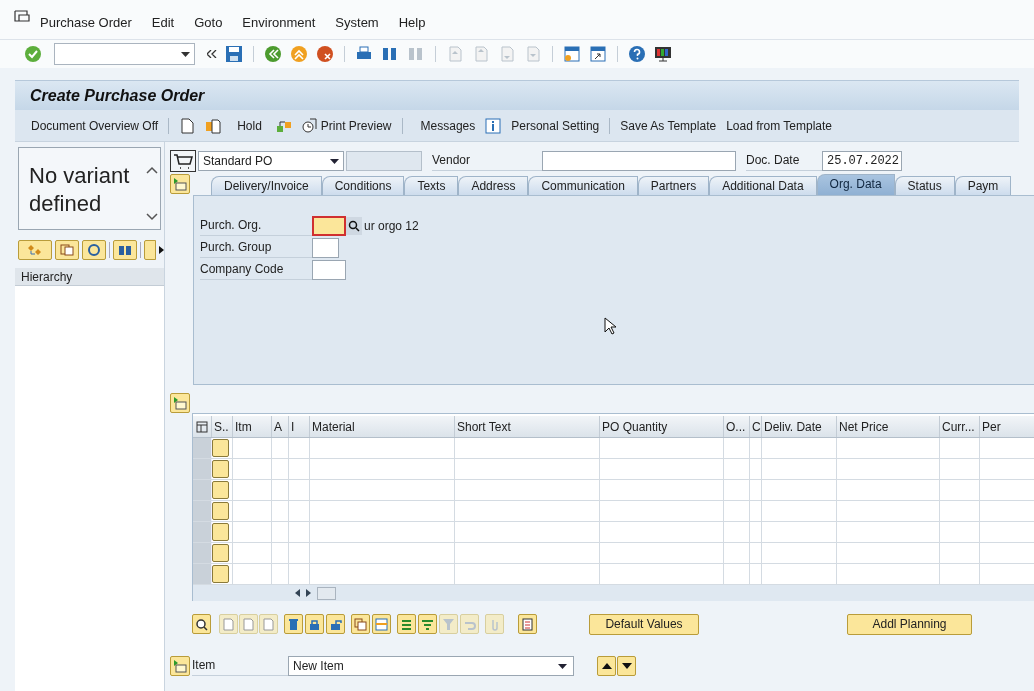  I want to click on back-icon, so click(273, 54).